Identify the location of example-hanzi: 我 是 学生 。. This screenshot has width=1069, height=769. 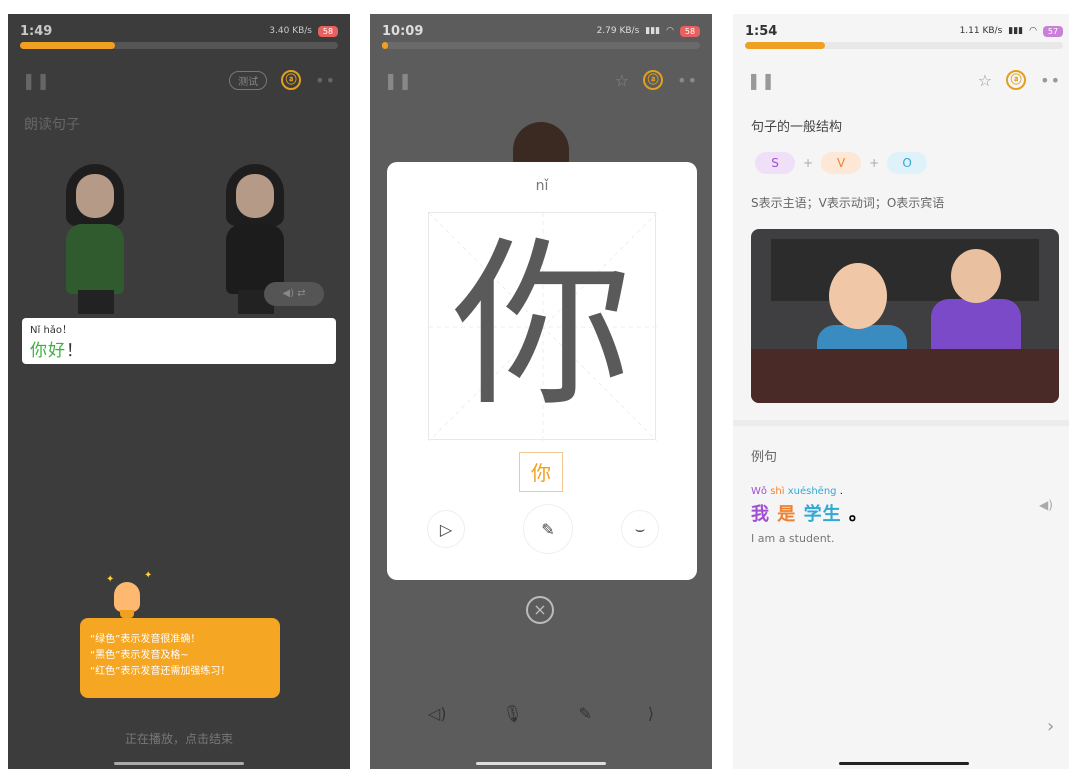
(809, 514).